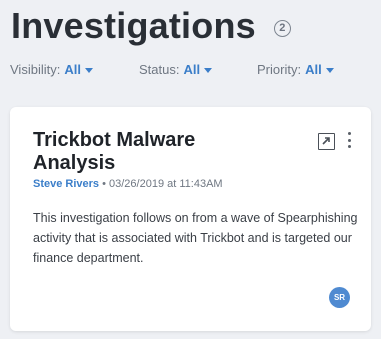 The image size is (381, 339). Describe the element at coordinates (148, 152) in the screenshot. I see `investigation-title: Trickbot Malware Analysis` at that location.